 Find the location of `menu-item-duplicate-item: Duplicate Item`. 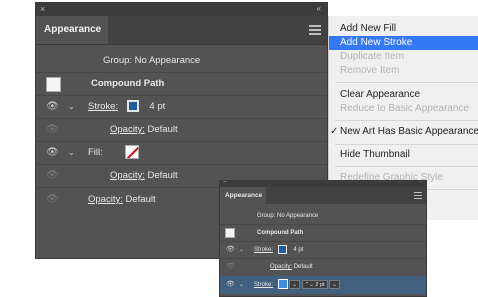

menu-item-duplicate-item: Duplicate Item is located at coordinates (372, 56).